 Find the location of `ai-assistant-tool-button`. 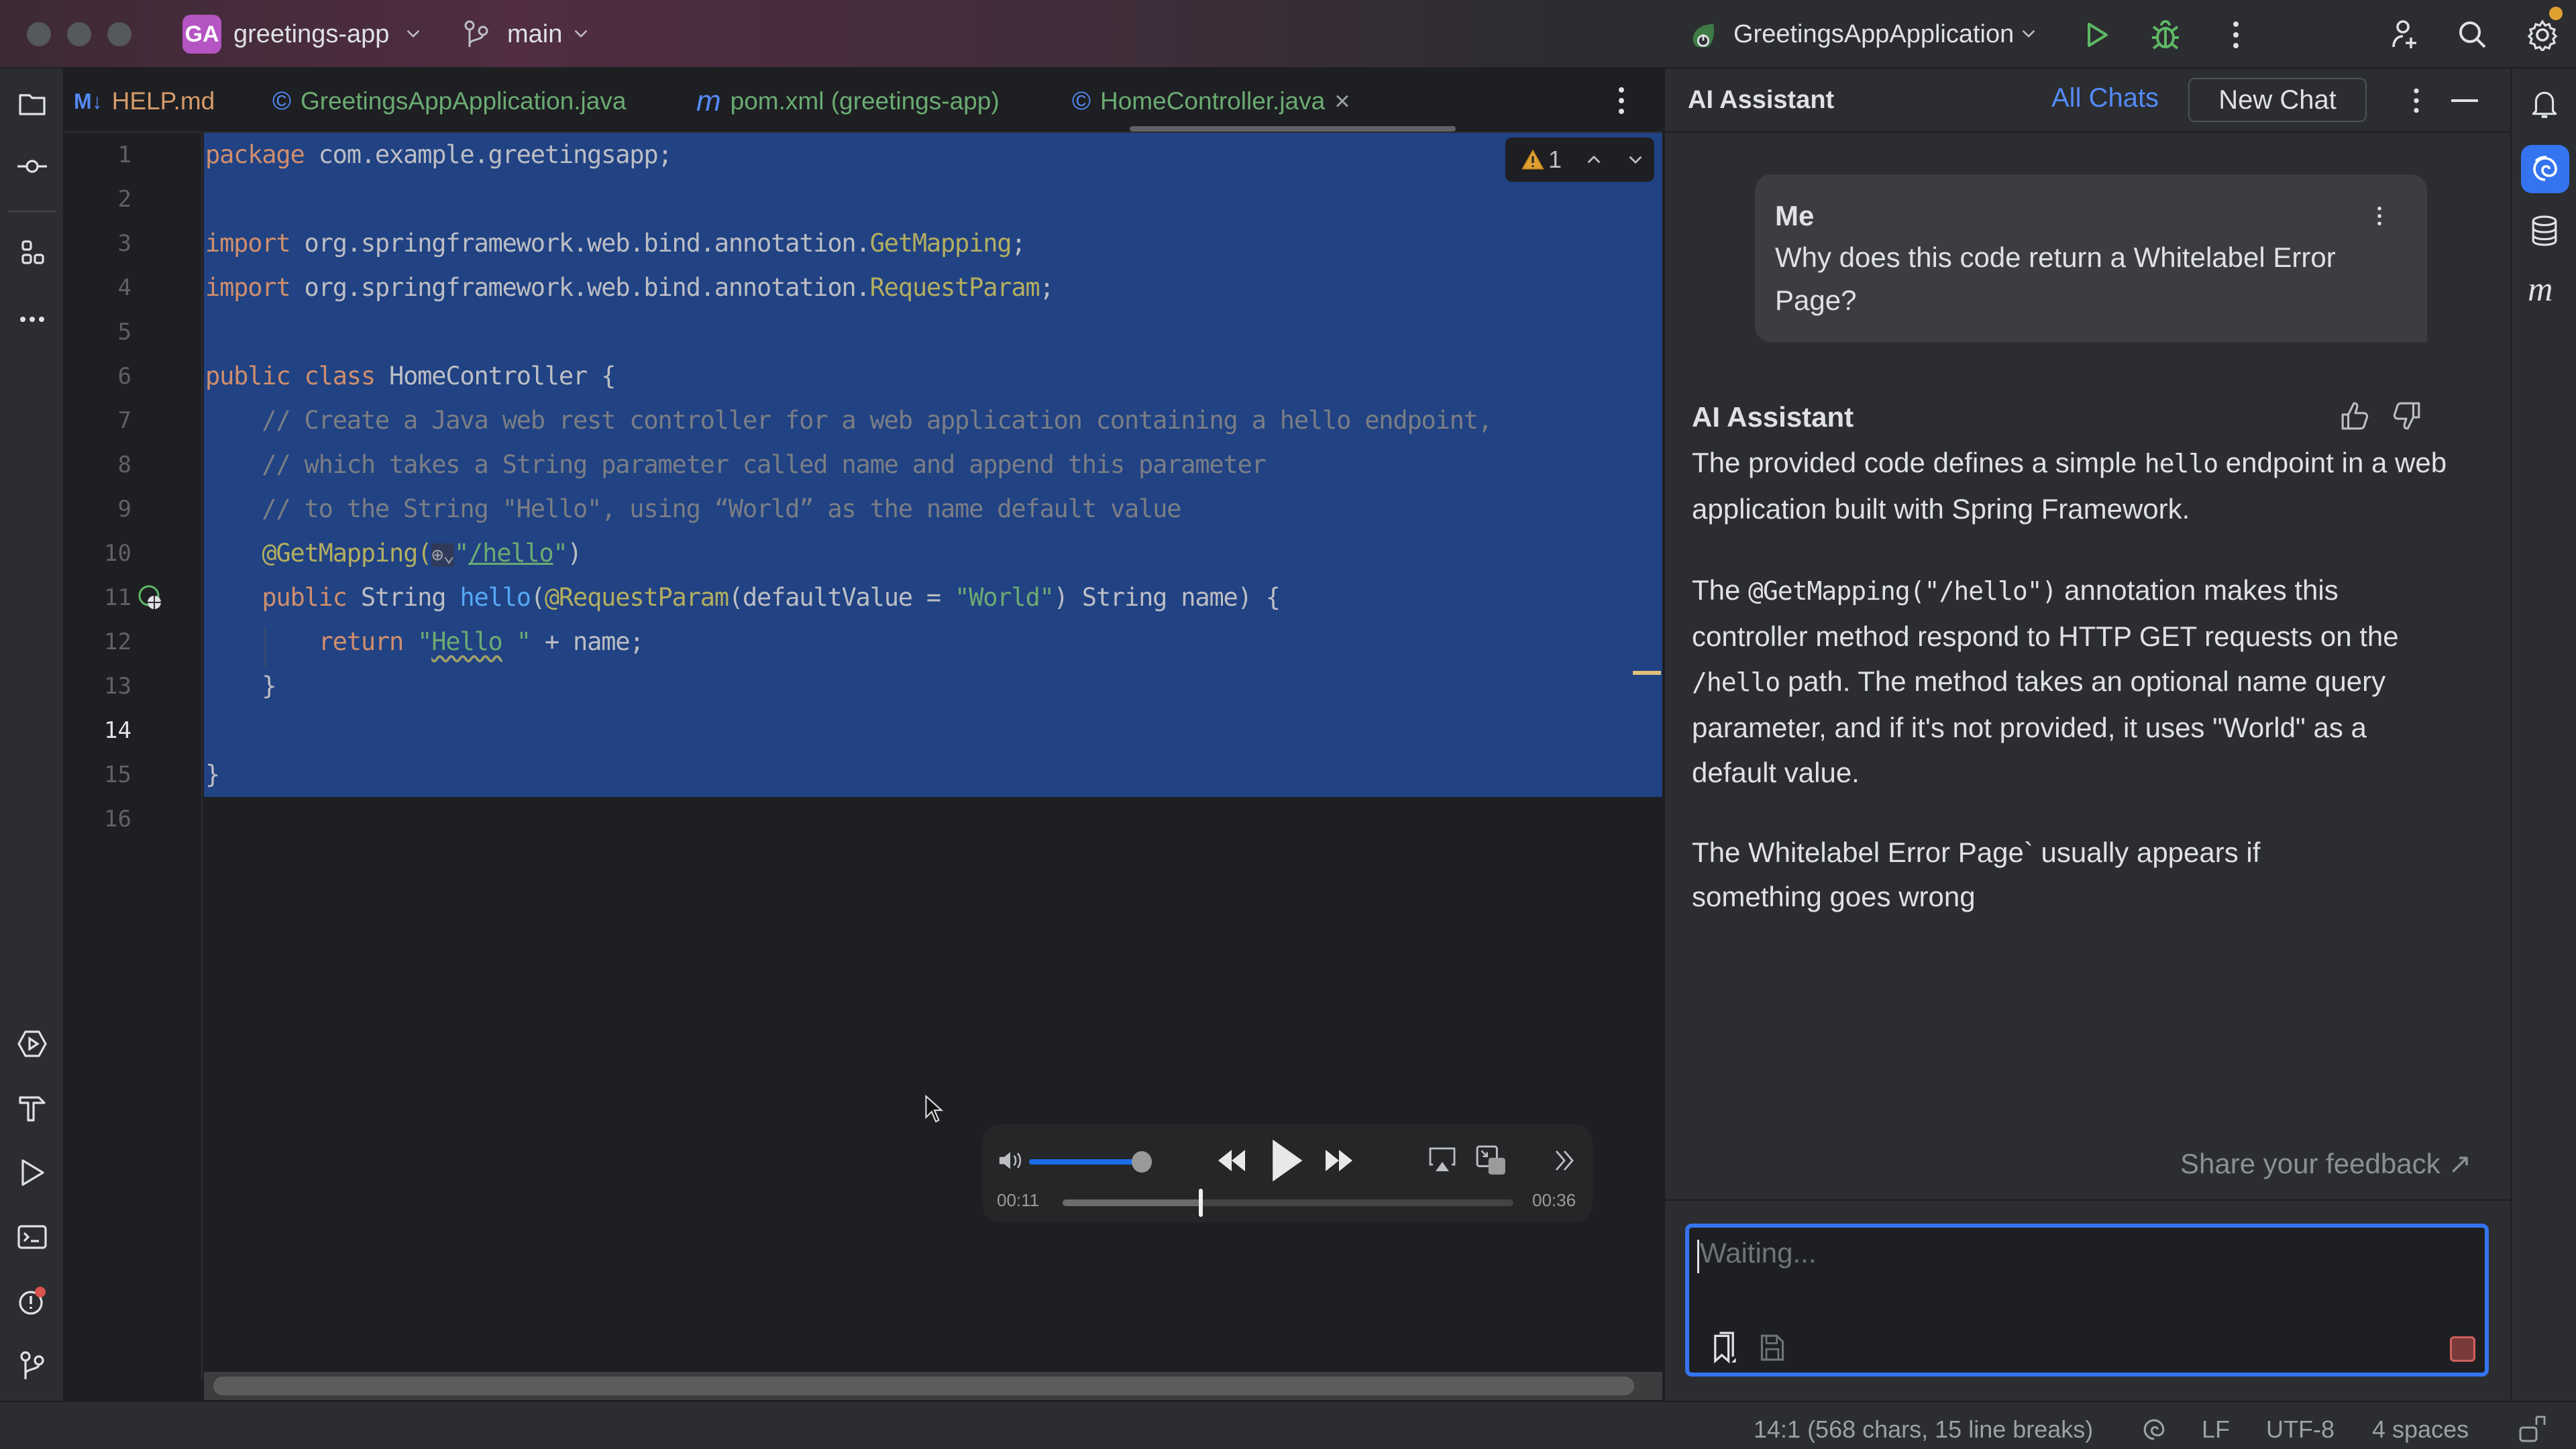

ai-assistant-tool-button is located at coordinates (2545, 169).